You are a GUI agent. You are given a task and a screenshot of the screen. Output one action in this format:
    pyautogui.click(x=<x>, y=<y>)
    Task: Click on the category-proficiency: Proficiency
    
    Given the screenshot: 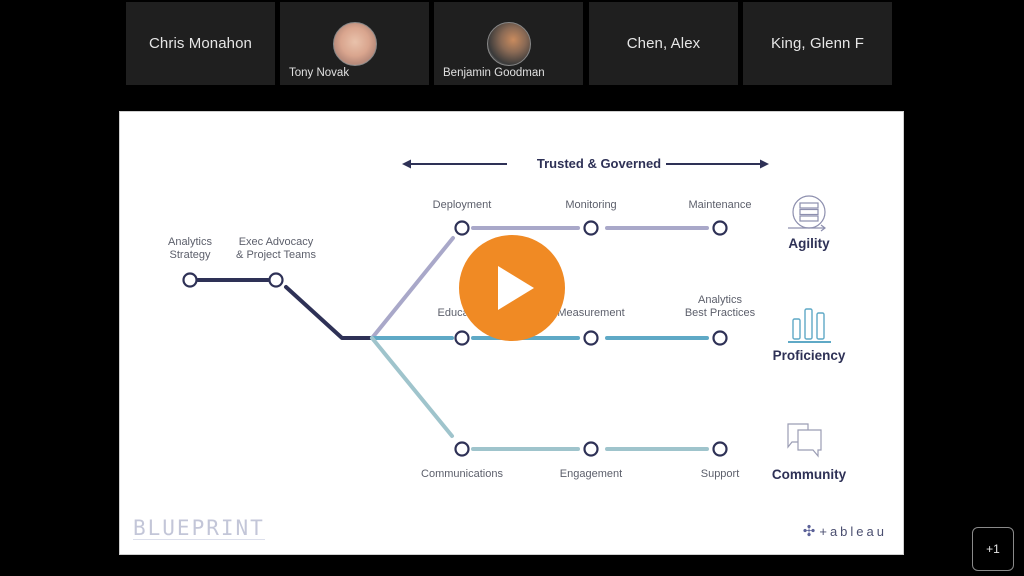 What is the action you would take?
    pyautogui.click(x=809, y=355)
    